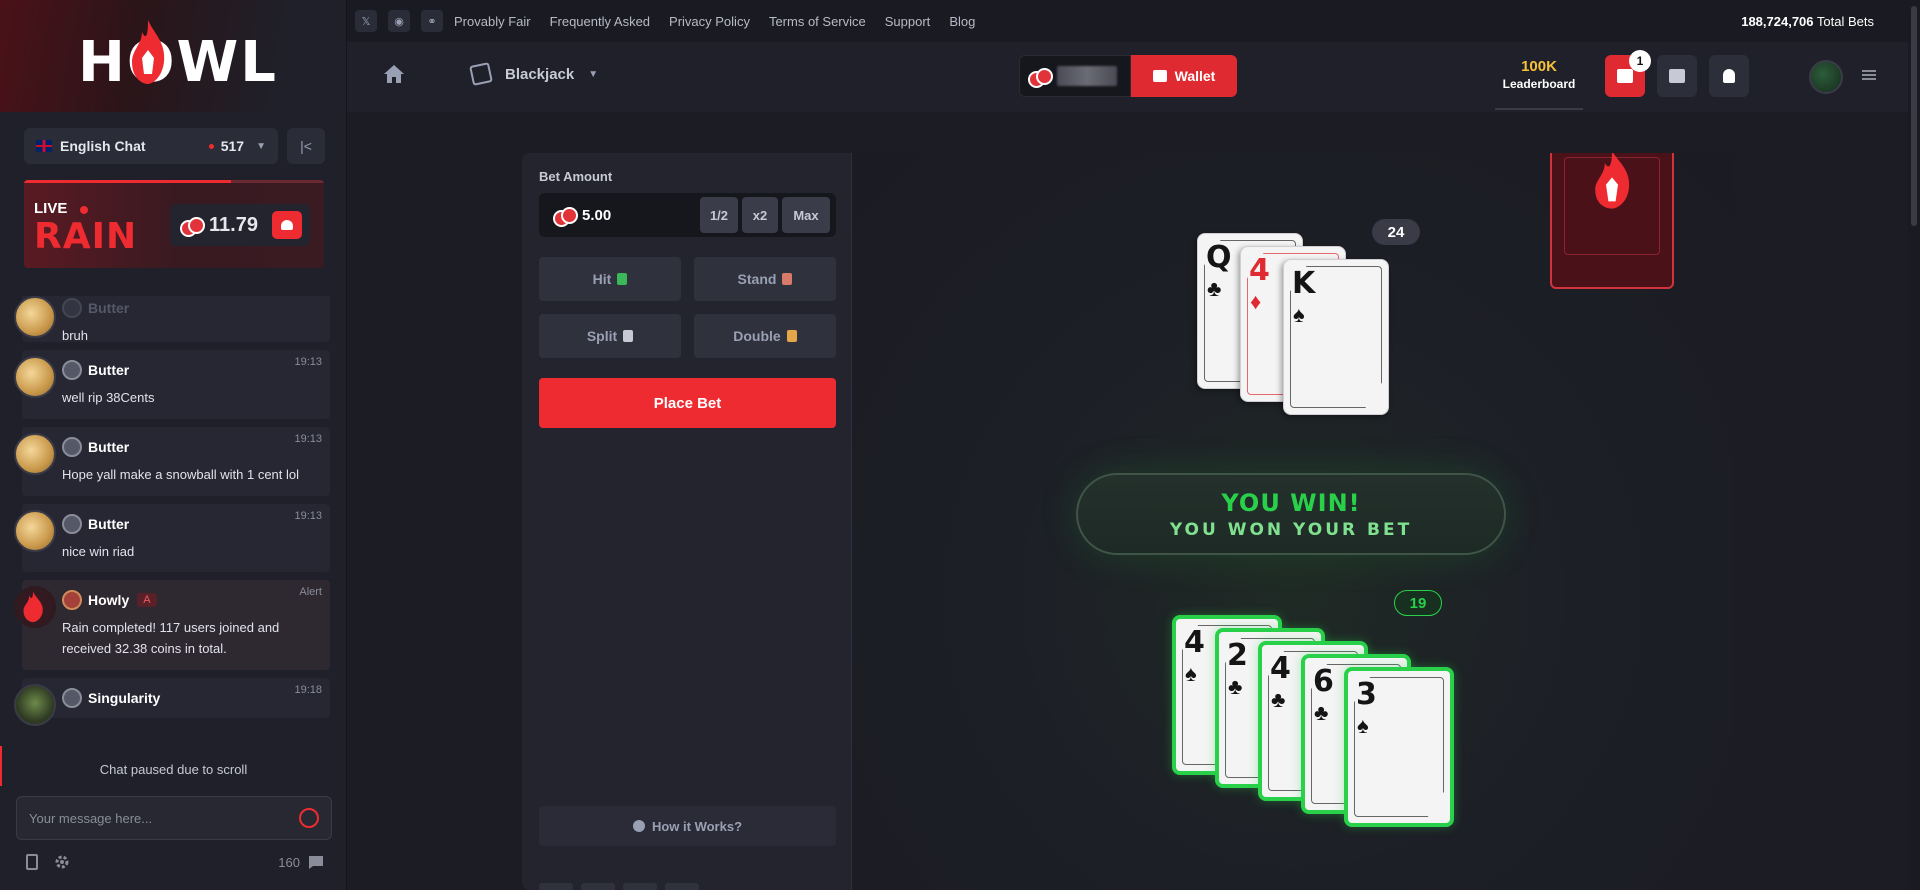 The width and height of the screenshot is (1920, 890). Describe the element at coordinates (399, 21) in the screenshot. I see `discord-icon: ◉` at that location.